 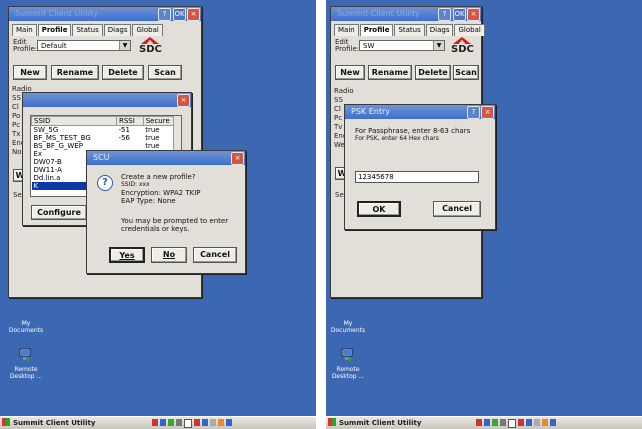 What do you see at coordinates (123, 72) in the screenshot?
I see `delete-button: Delete` at bounding box center [123, 72].